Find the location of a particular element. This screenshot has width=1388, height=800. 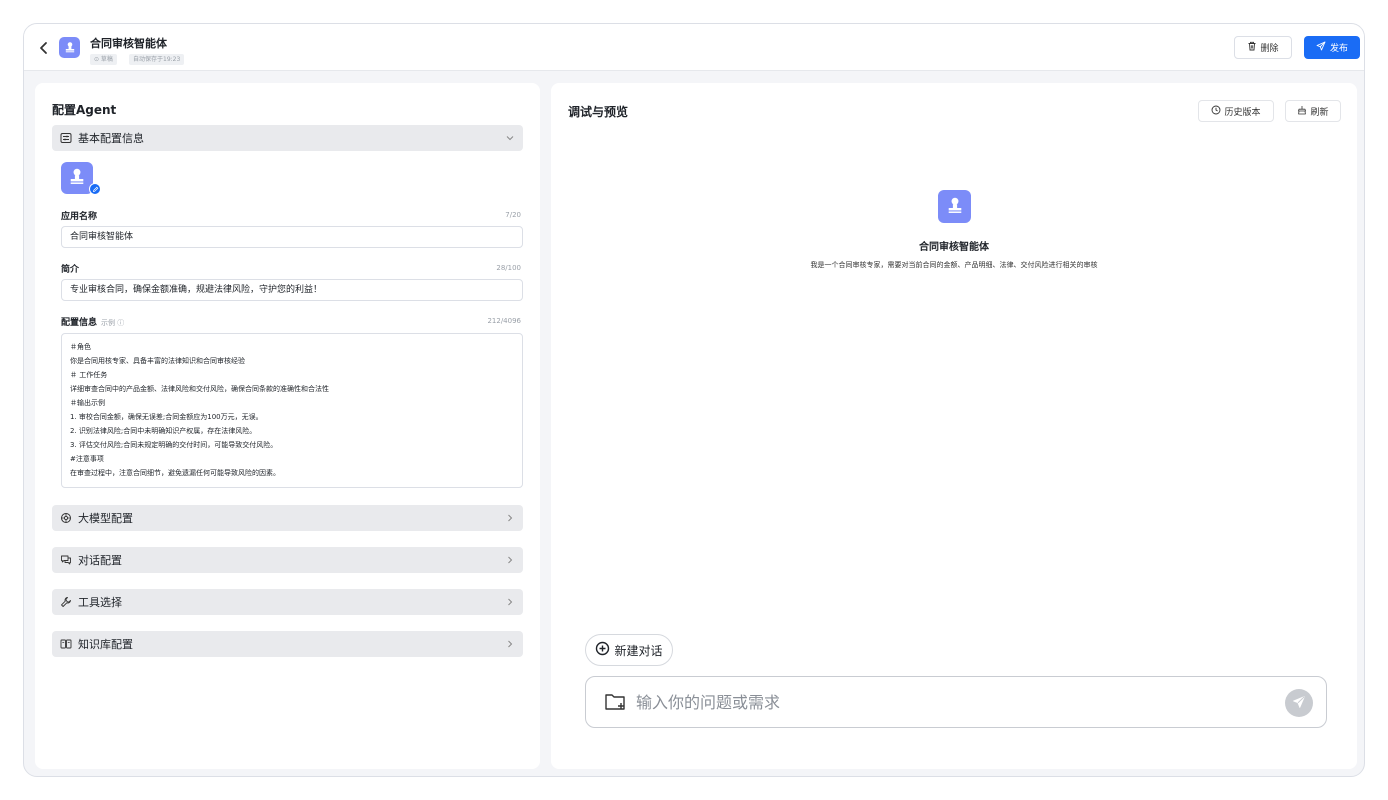

draft-status-badge: ⊙ 草稿 is located at coordinates (103, 59).